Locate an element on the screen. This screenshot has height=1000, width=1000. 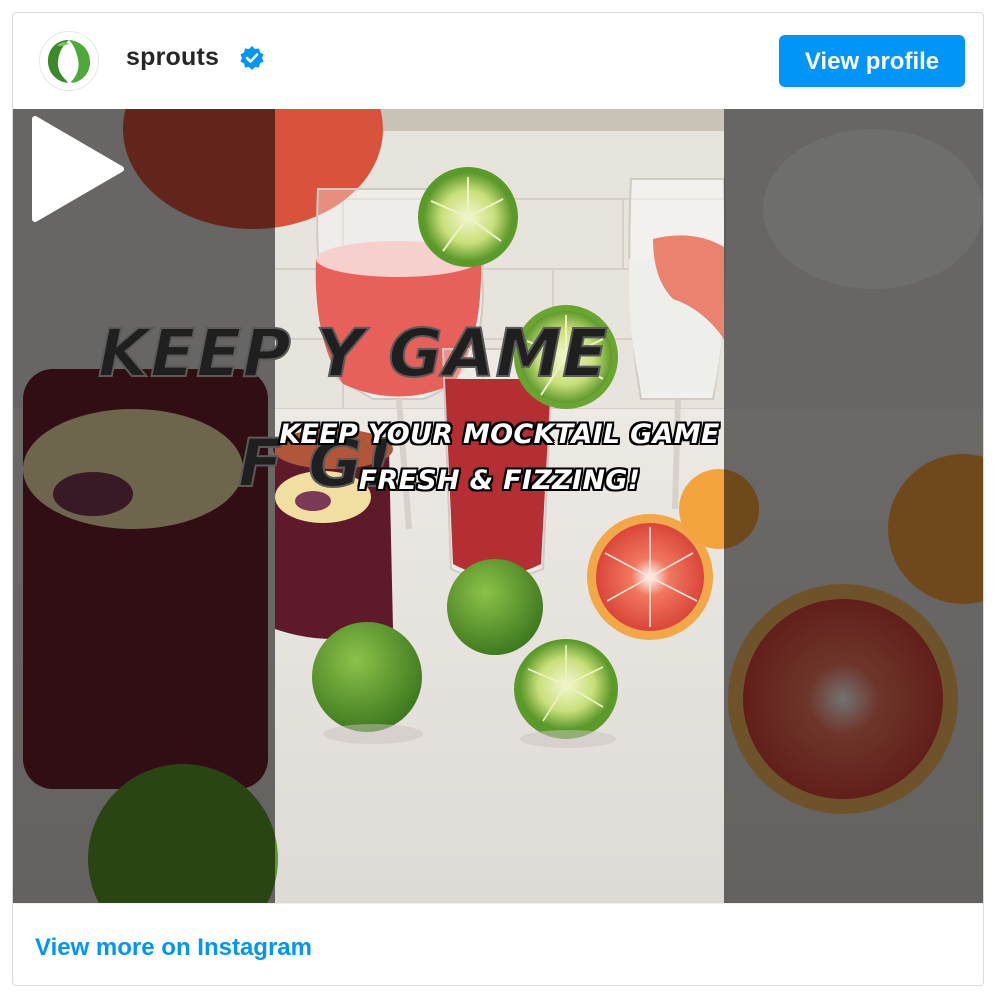
sprouts-logo-icon is located at coordinates (69, 62).